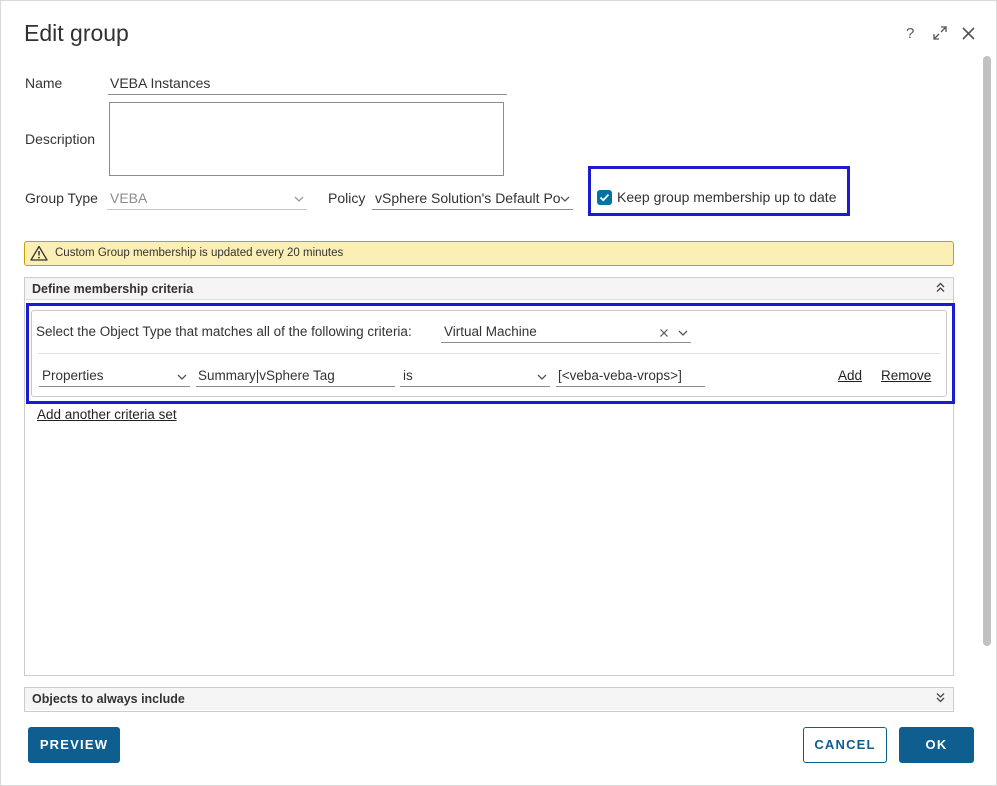  I want to click on expand-icon, so click(940, 35).